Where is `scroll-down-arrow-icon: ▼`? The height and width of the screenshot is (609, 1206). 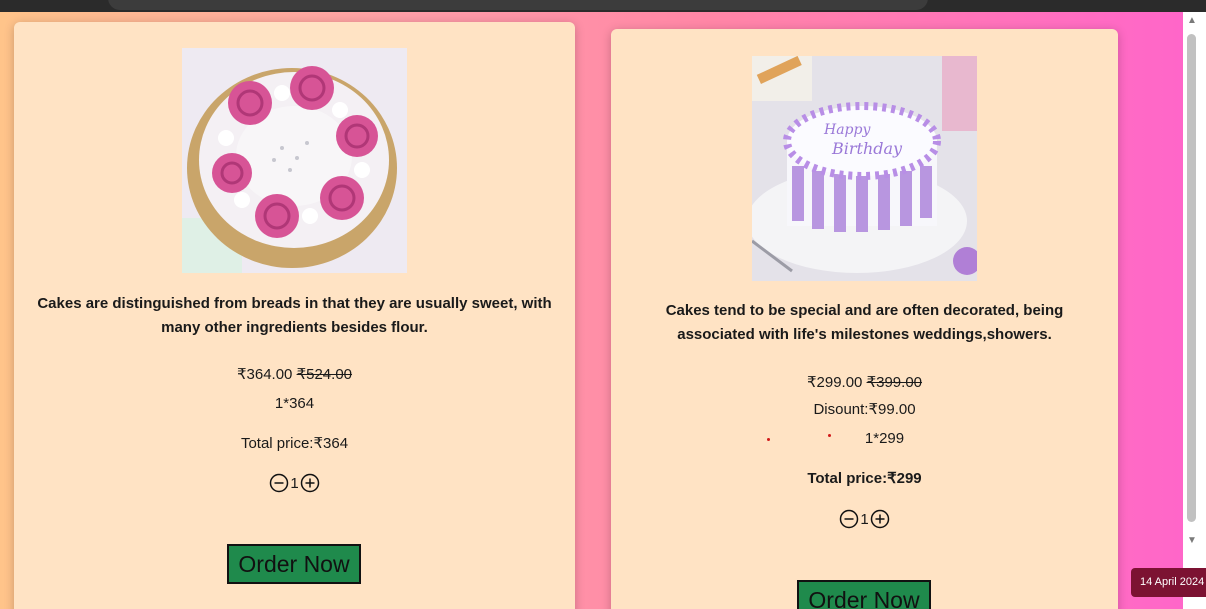 scroll-down-arrow-icon: ▼ is located at coordinates (1192, 541).